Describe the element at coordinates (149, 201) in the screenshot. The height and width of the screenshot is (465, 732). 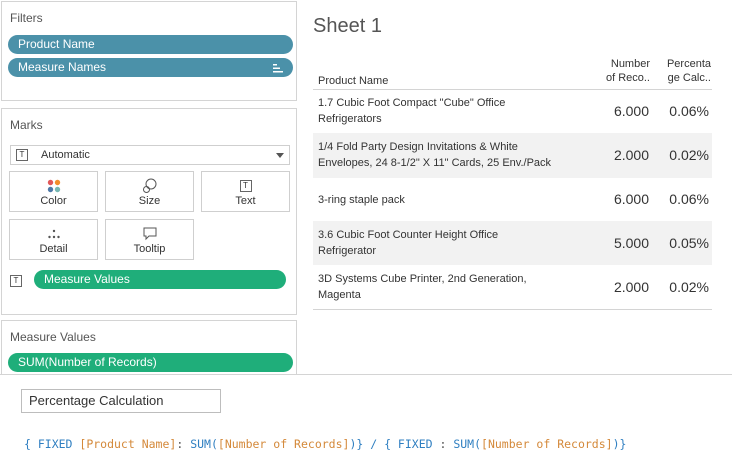
I see `size-label: Size` at that location.